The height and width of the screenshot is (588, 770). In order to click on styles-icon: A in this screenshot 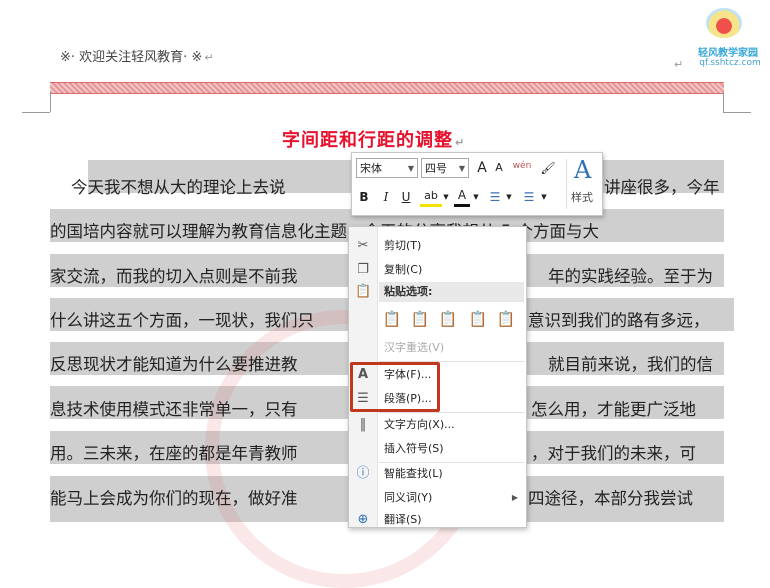, I will do `click(582, 170)`.